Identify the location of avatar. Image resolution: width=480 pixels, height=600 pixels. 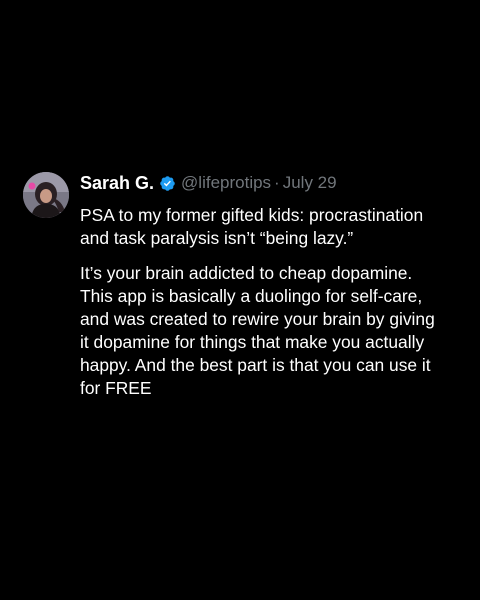
(46, 195).